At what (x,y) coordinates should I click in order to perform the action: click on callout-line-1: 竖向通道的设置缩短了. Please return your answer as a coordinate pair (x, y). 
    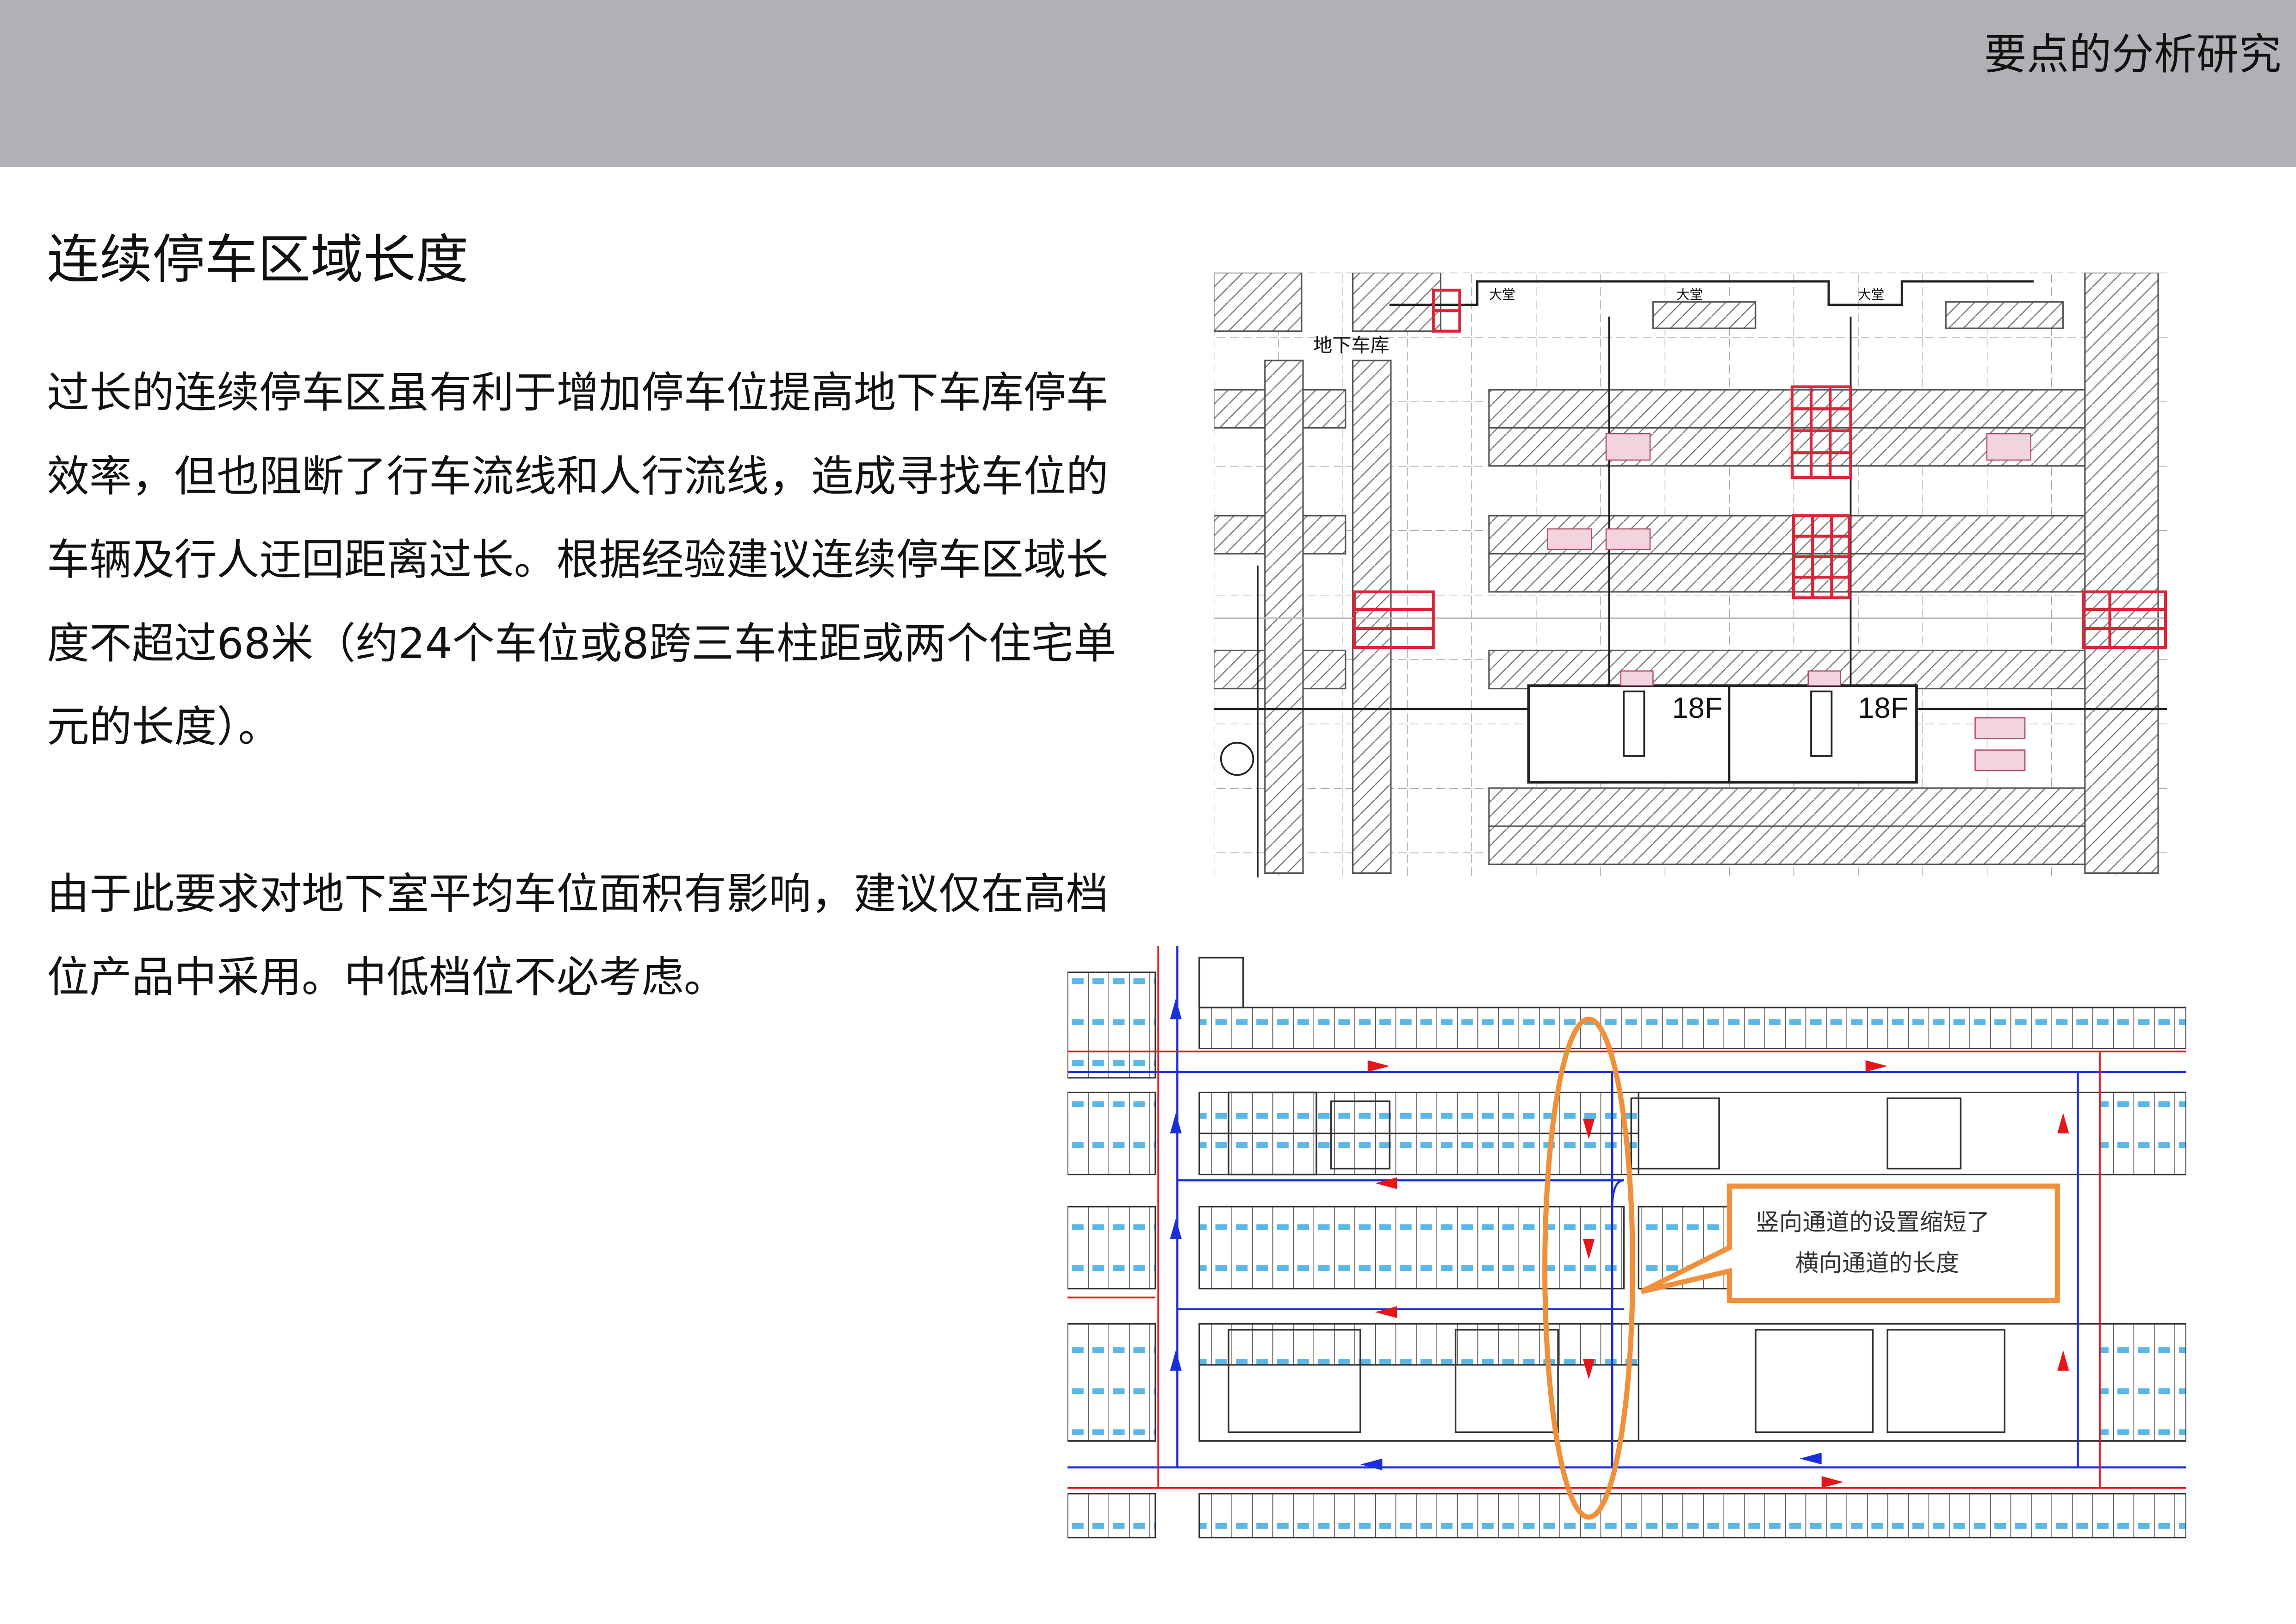
    Looking at the image, I should click on (1873, 1222).